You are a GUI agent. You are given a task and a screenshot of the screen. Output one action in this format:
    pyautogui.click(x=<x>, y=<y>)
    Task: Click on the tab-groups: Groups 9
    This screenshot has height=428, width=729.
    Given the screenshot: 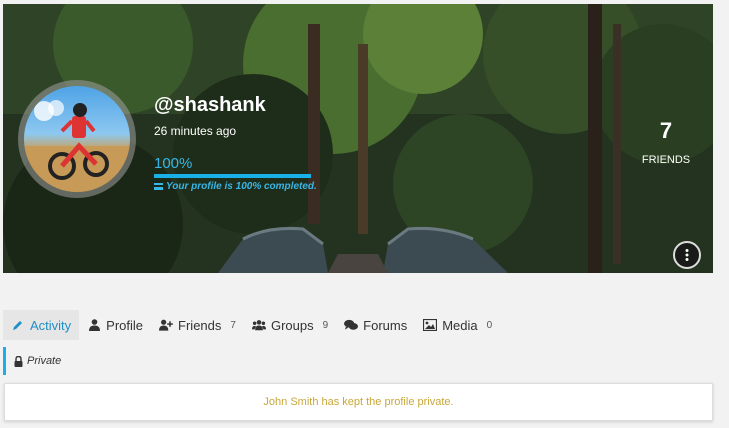 What is the action you would take?
    pyautogui.click(x=290, y=325)
    